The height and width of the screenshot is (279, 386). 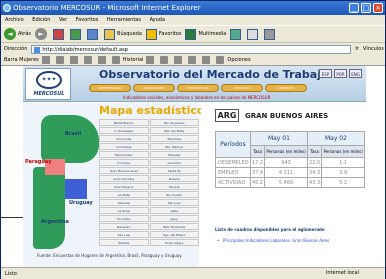 What do you see at coordinates (63, 20) in the screenshot?
I see `menu-ver: Ver` at bounding box center [63, 20].